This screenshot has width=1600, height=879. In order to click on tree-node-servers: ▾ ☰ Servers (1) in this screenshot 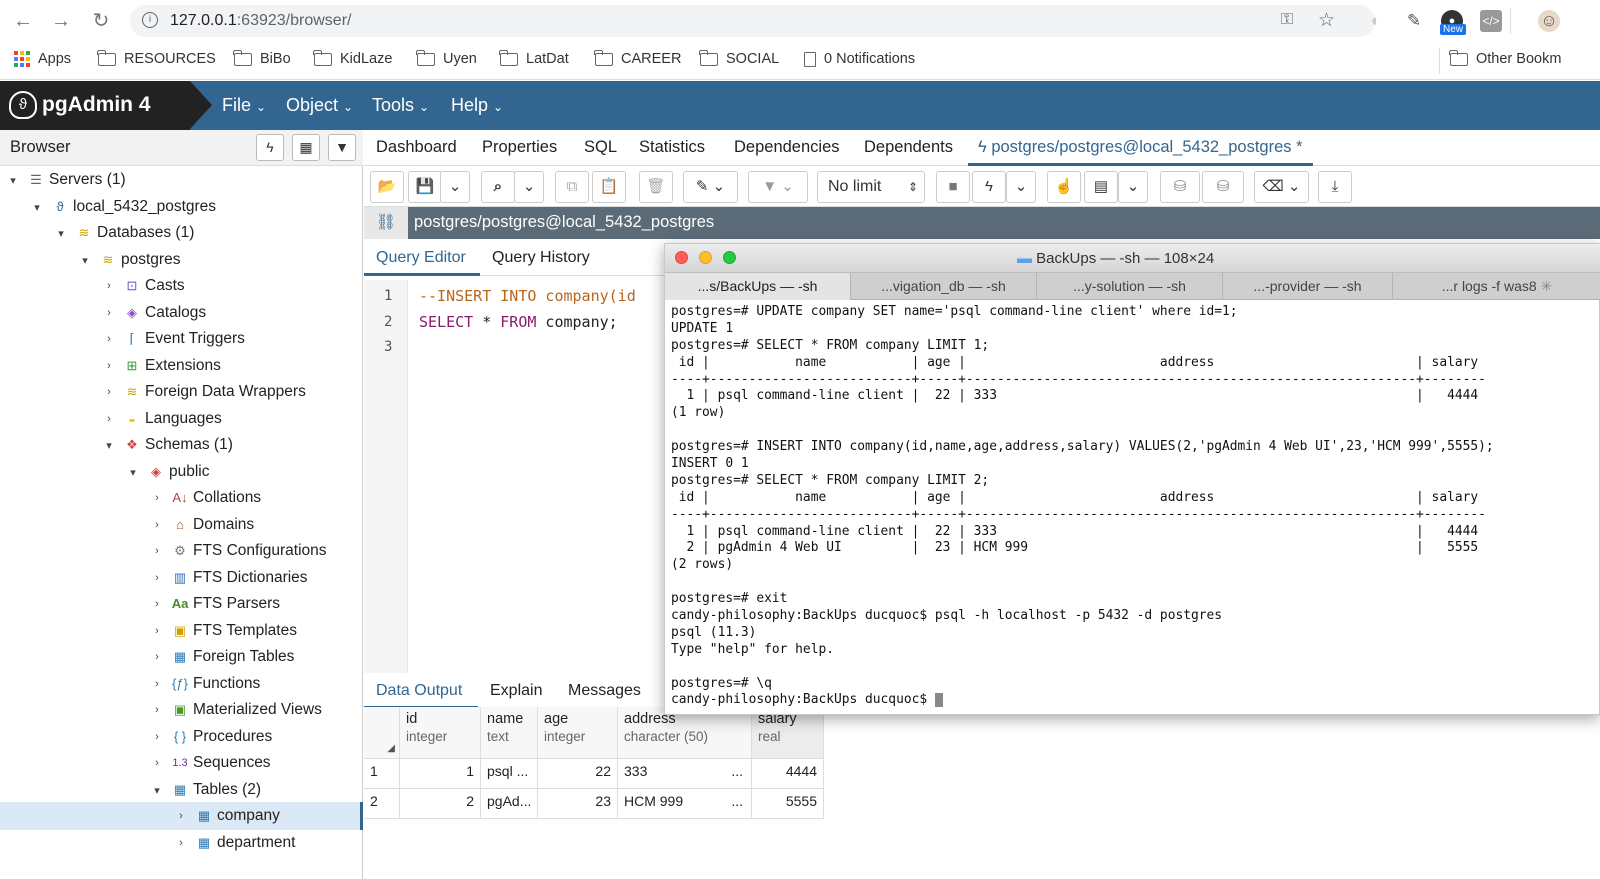, I will do `click(65, 180)`.